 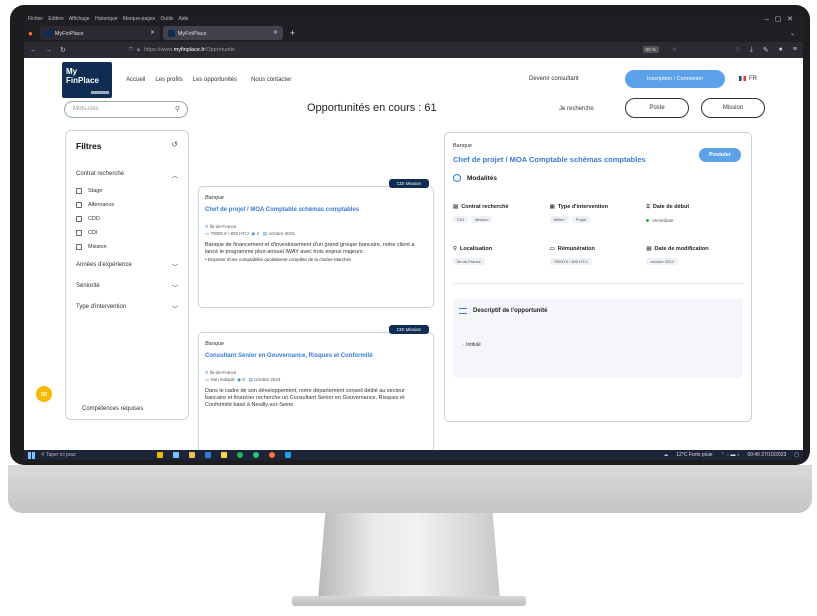 What do you see at coordinates (576, 109) in the screenshot?
I see `look-for-label: Je recherche` at bounding box center [576, 109].